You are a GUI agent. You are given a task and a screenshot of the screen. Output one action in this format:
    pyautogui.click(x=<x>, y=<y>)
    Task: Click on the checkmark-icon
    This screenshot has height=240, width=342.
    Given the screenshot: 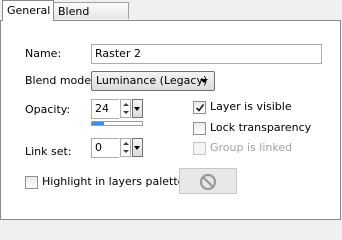 What is the action you would take?
    pyautogui.click(x=200, y=108)
    